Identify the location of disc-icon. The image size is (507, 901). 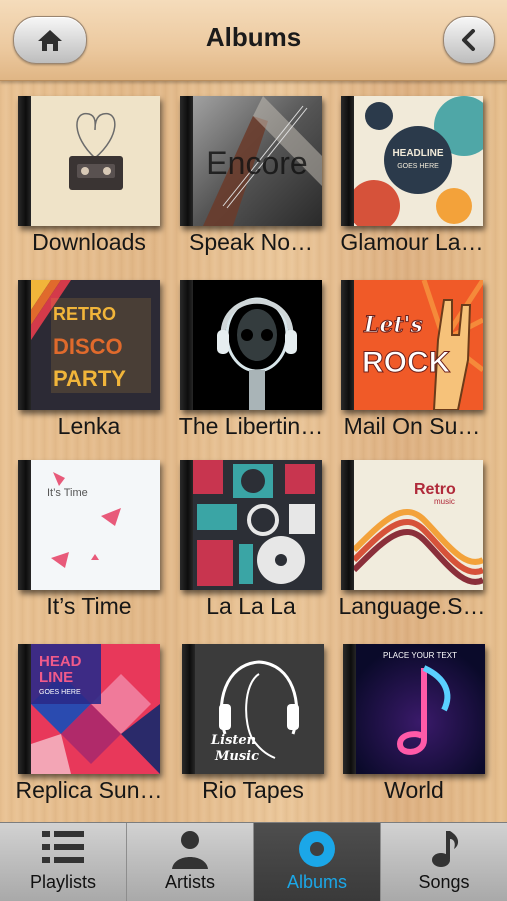
(317, 849).